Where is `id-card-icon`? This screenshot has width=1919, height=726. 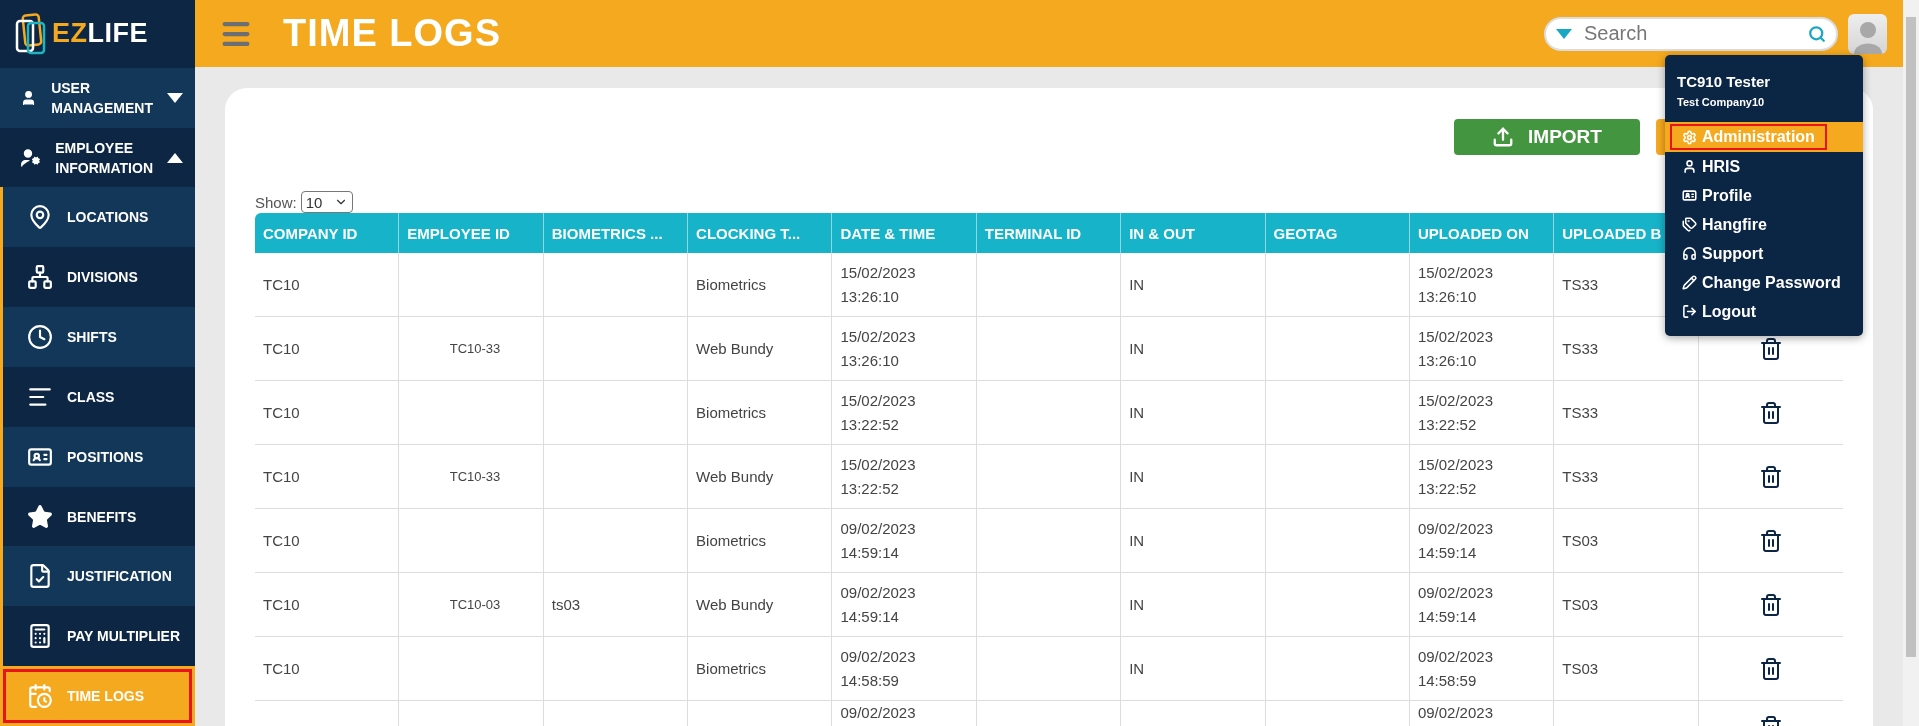 id-card-icon is located at coordinates (1689, 195).